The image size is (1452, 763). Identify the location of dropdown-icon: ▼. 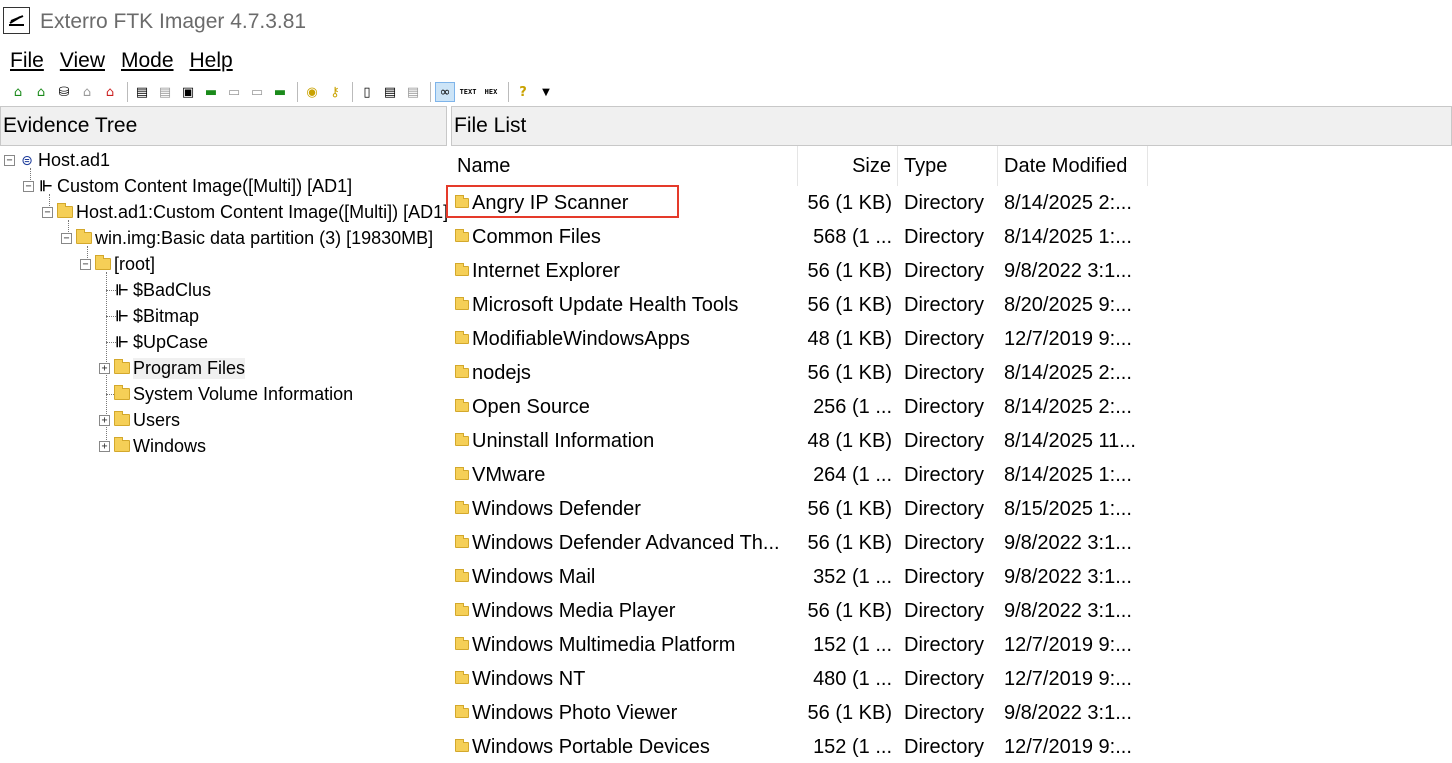
(546, 92).